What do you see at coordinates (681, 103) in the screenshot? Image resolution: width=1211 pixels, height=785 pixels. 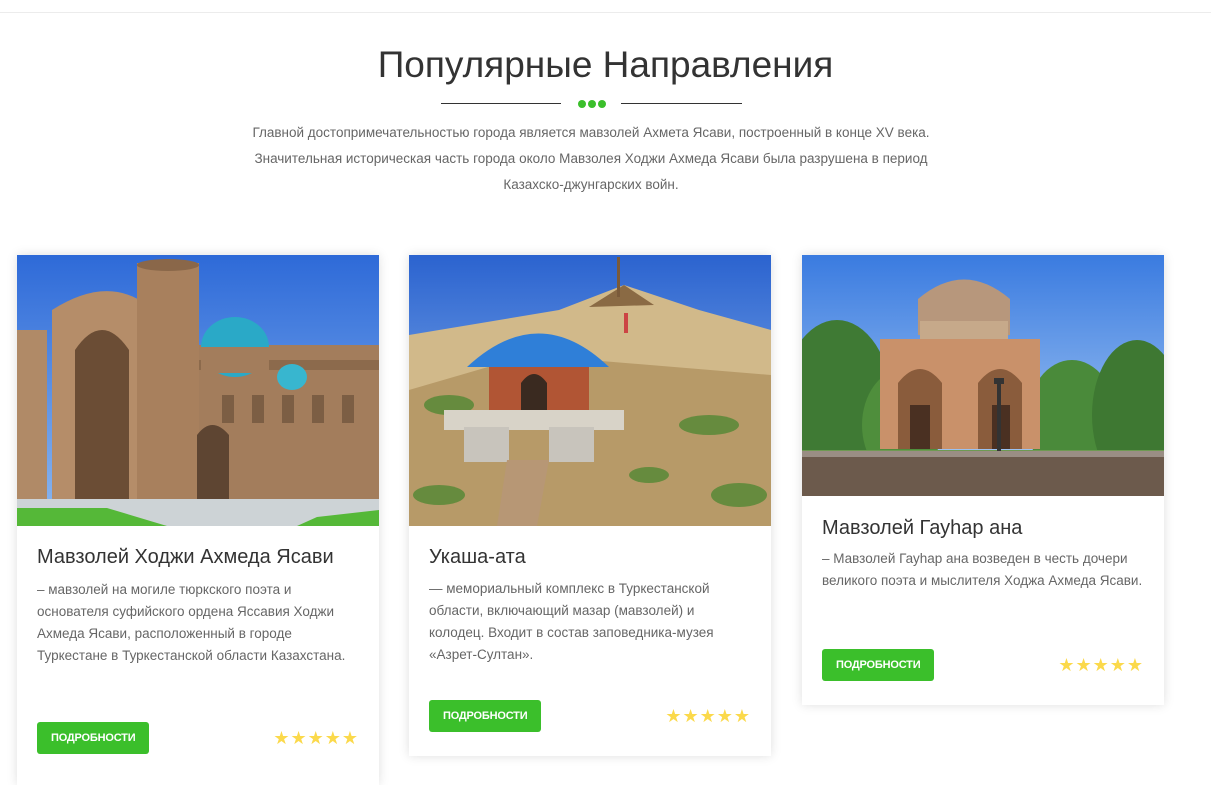 I see `divider-line-right` at bounding box center [681, 103].